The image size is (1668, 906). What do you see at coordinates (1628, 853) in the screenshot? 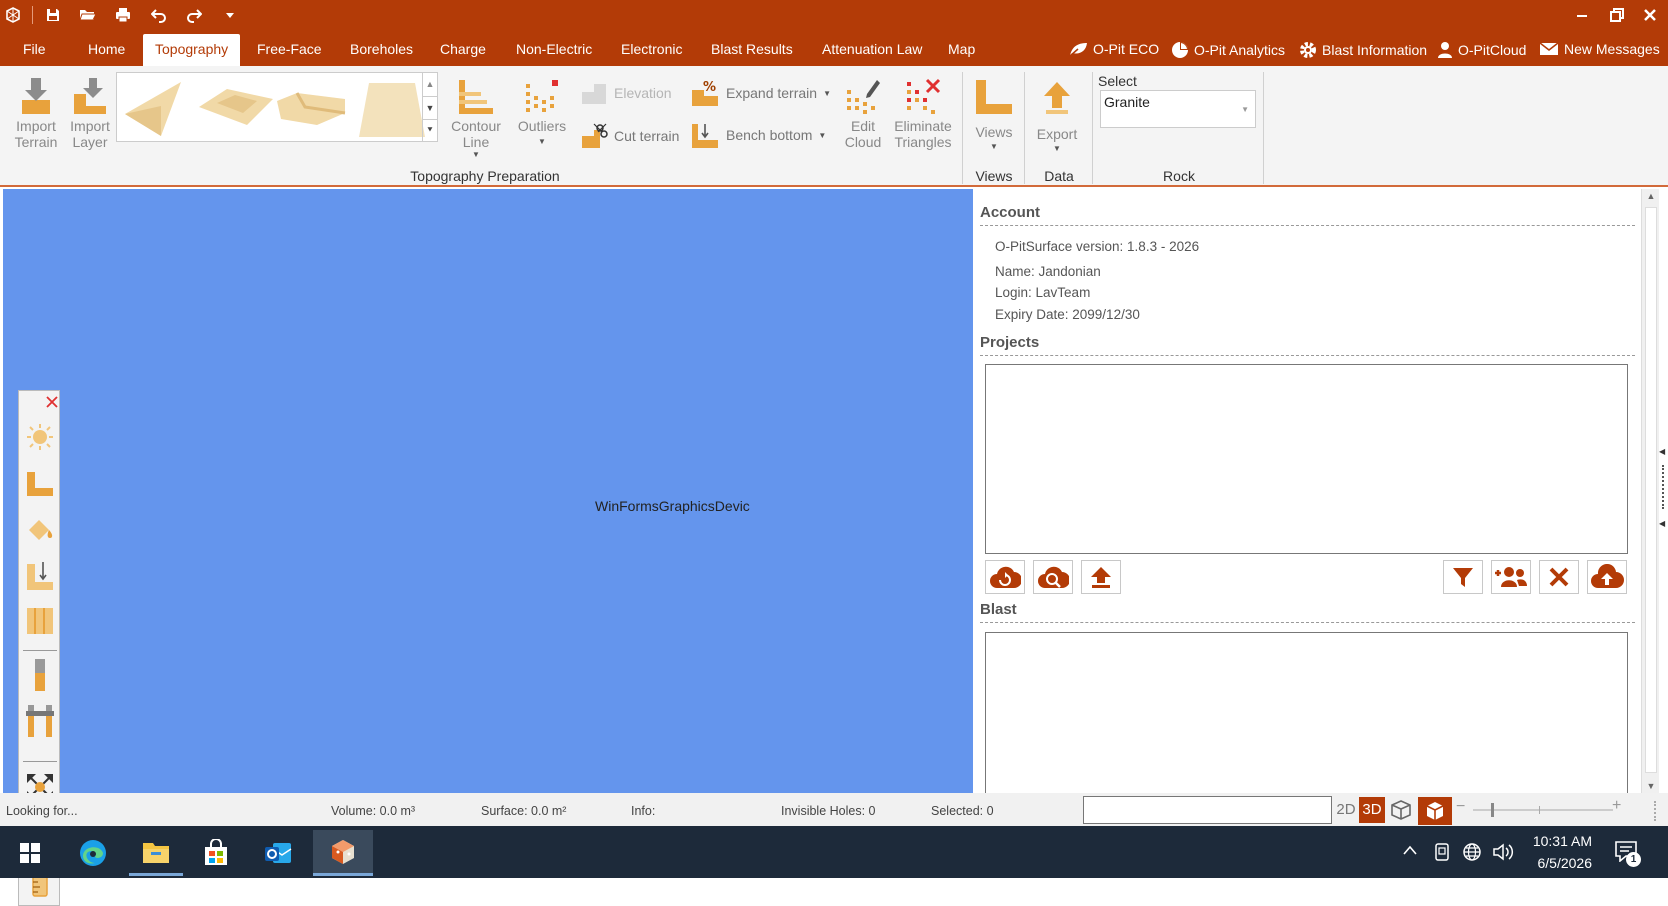
I see `notification-button: 1` at bounding box center [1628, 853].